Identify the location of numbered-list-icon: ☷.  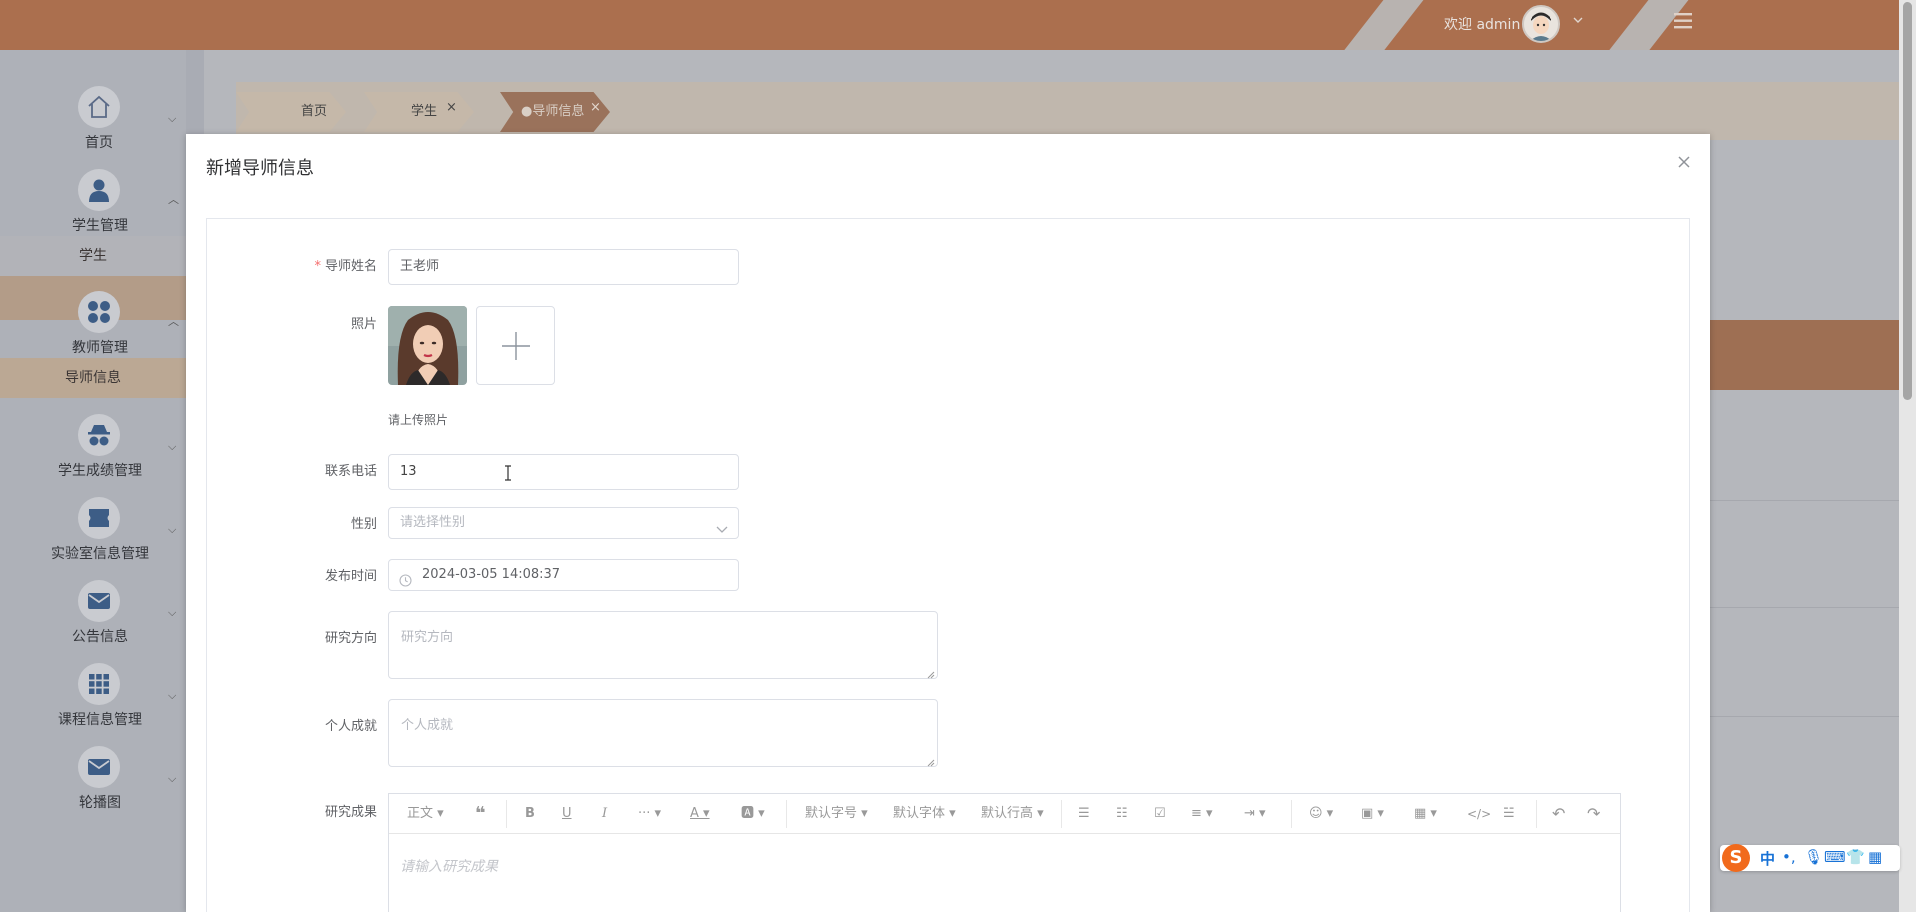
(1122, 814).